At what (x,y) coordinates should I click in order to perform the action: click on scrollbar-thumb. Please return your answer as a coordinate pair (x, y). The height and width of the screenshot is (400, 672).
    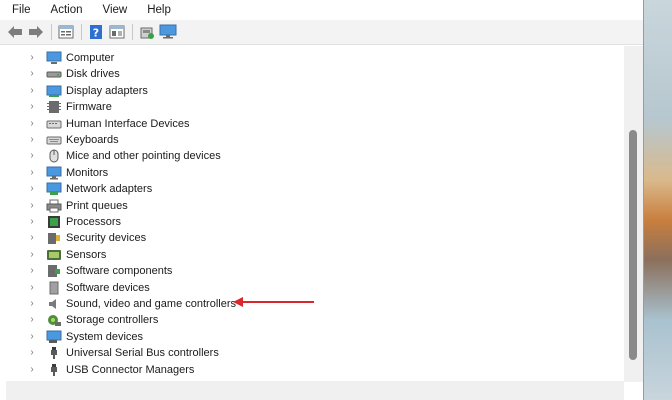
    Looking at the image, I should click on (633, 245).